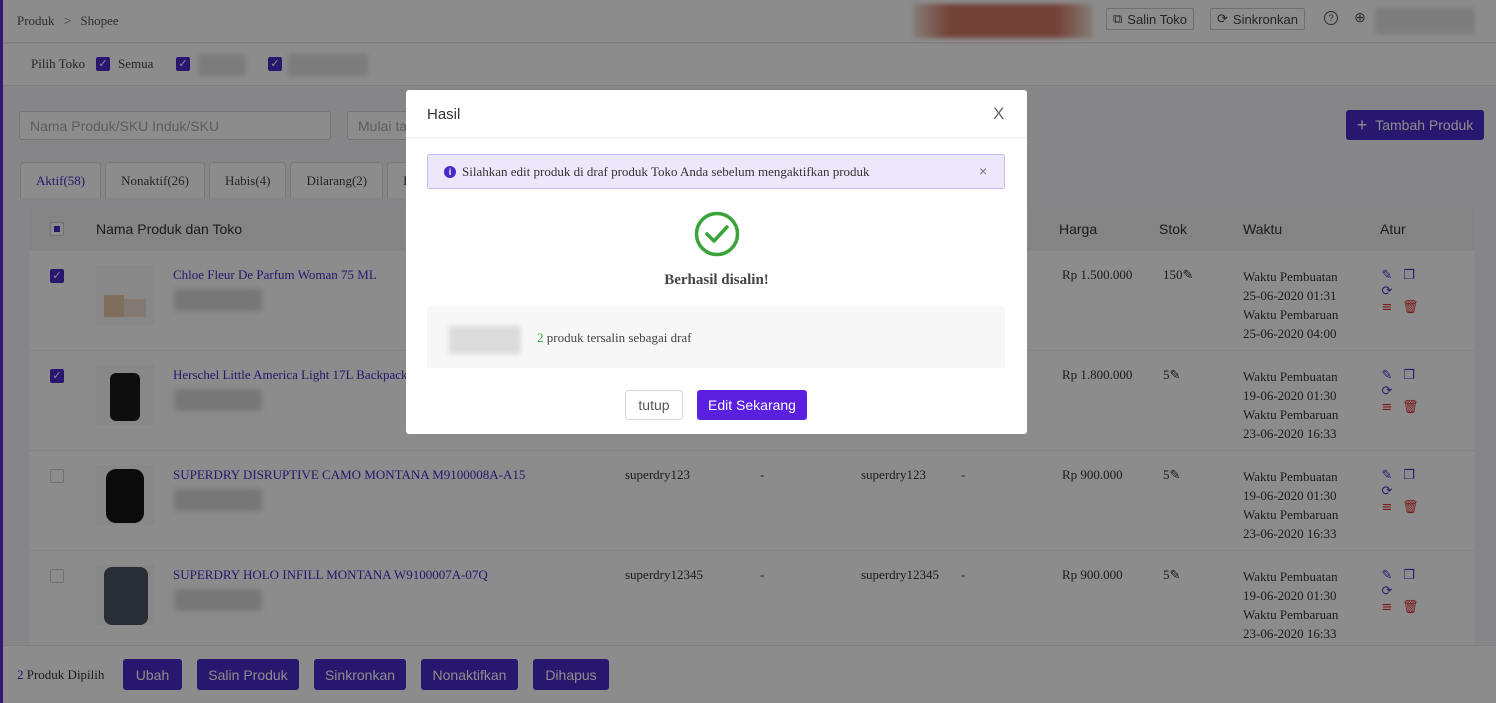 The height and width of the screenshot is (703, 1496). I want to click on dialog-title: Hasil, so click(444, 114).